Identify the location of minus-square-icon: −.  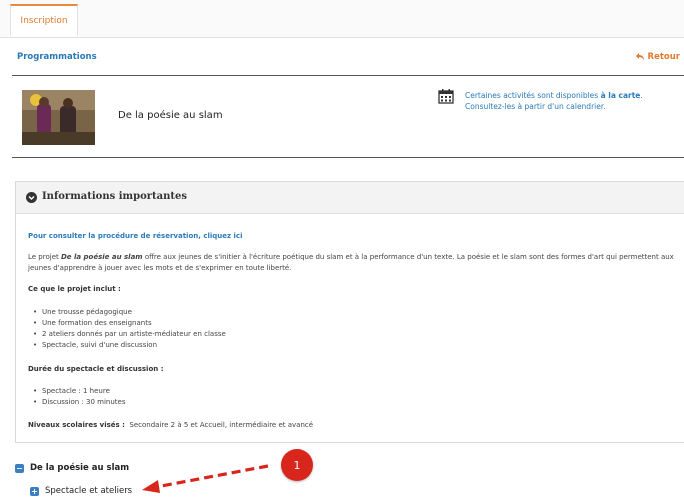
(19, 468).